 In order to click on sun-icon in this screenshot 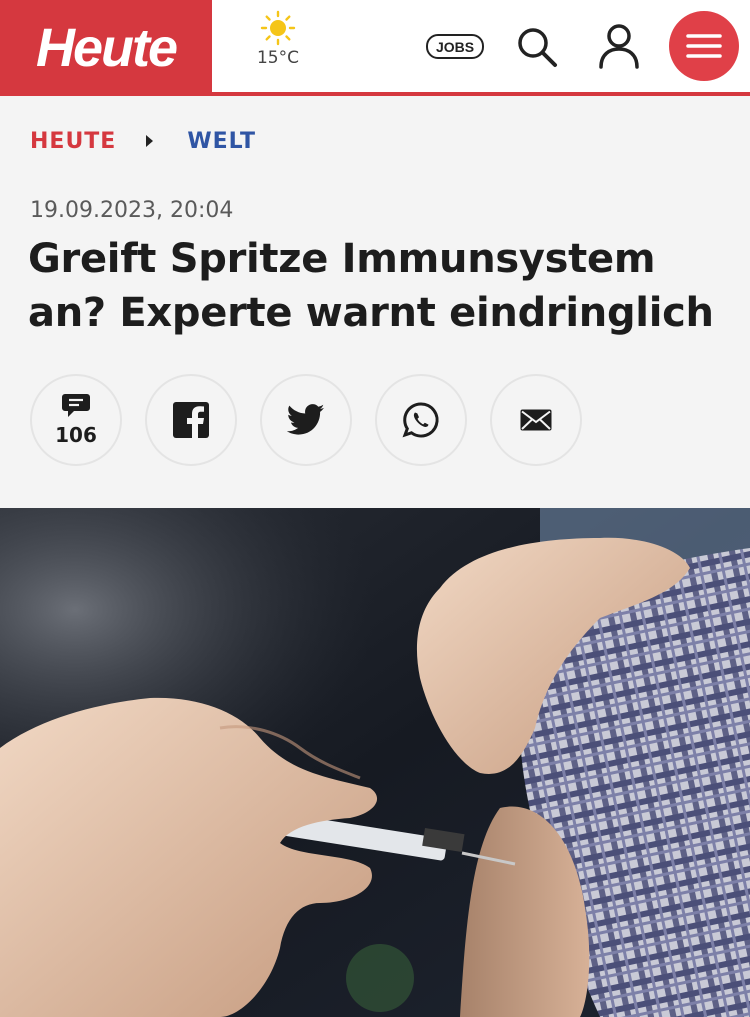, I will do `click(278, 28)`.